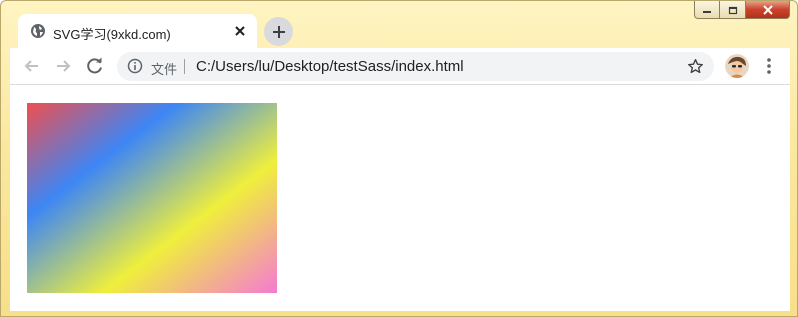  I want to click on reload-icon, so click(95, 66).